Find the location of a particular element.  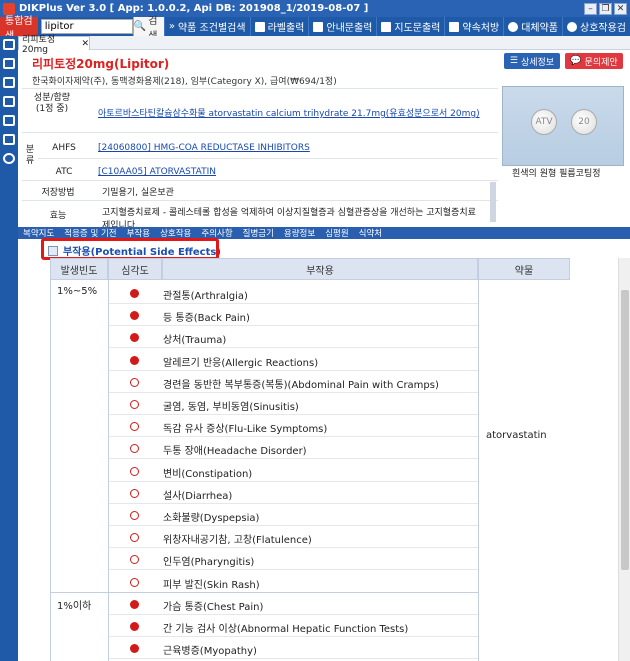

side-effect-name: 변비(Constipation) is located at coordinates (208, 474).